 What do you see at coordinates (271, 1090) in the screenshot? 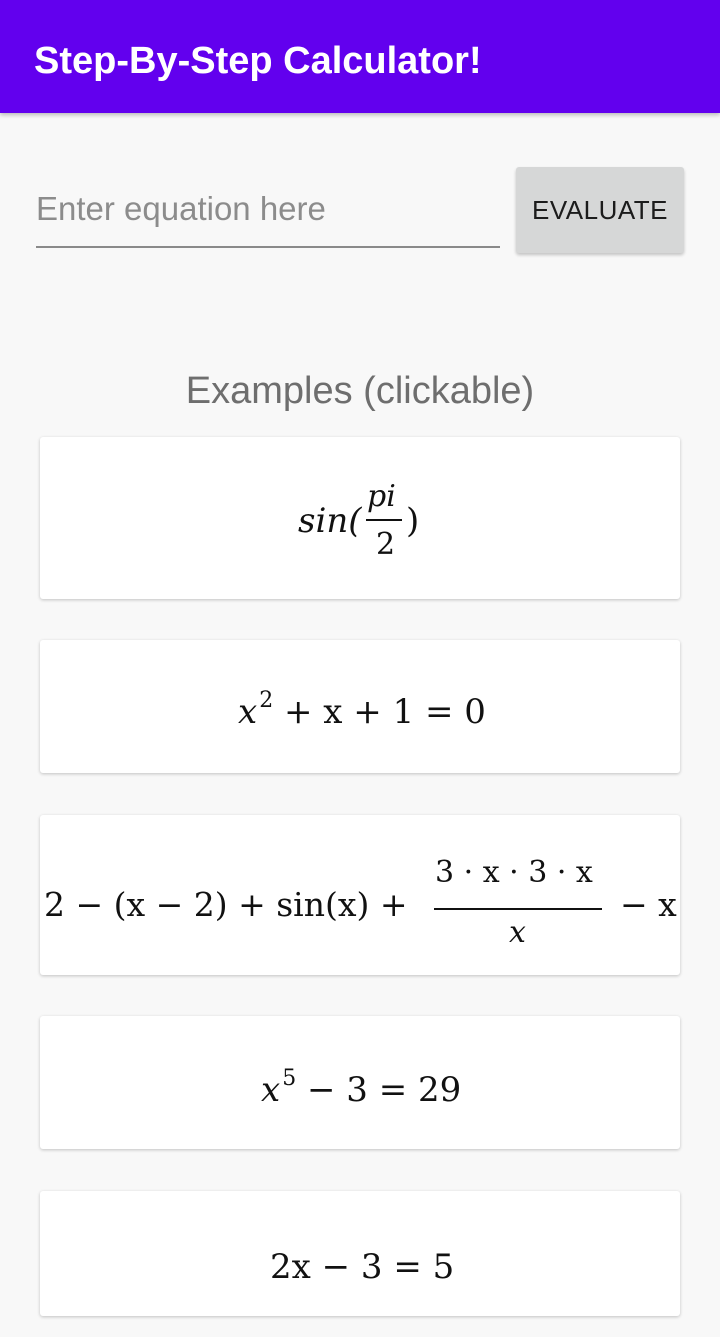
I see `example-4-base: x` at bounding box center [271, 1090].